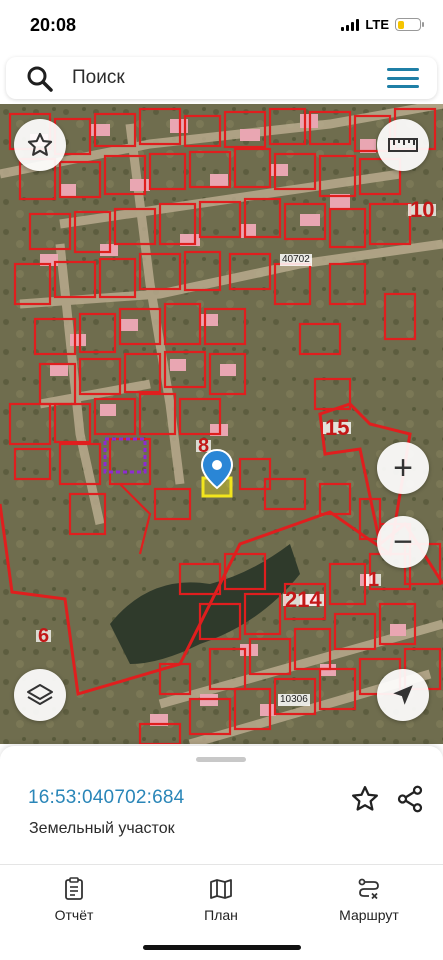 This screenshot has width=443, height=960. I want to click on route-icon, so click(368, 889).